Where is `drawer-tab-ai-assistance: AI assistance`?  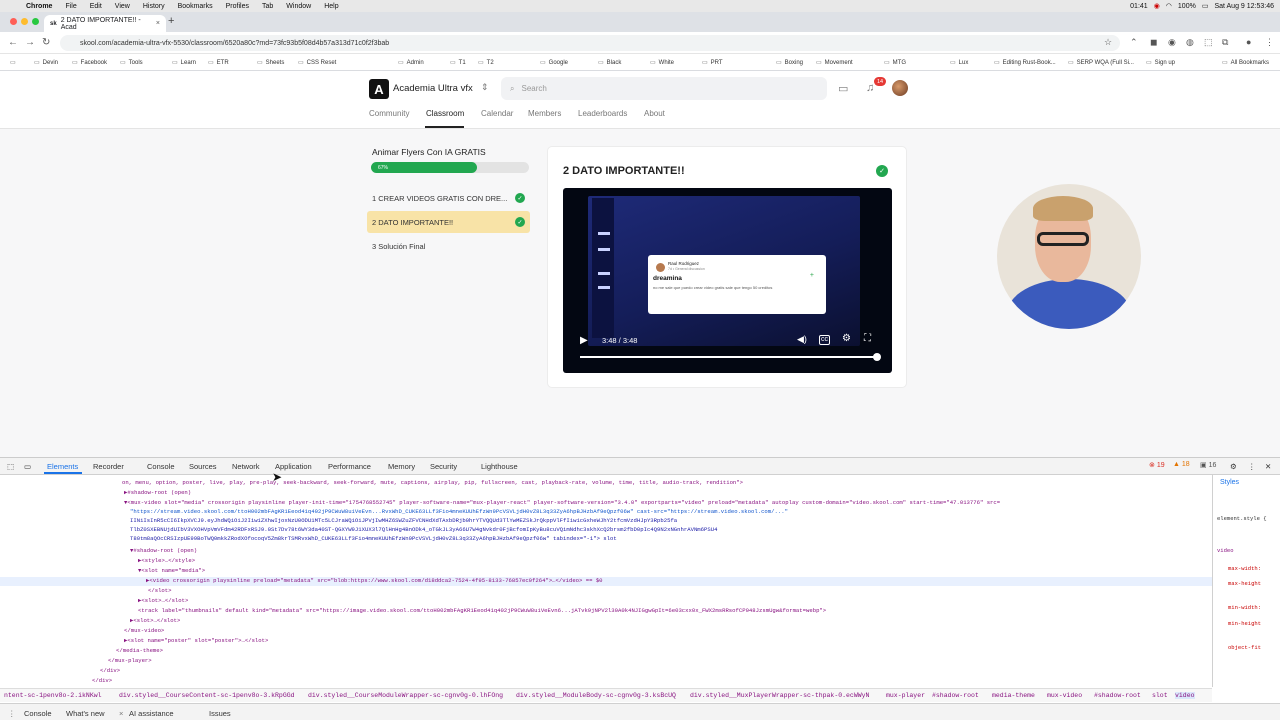 drawer-tab-ai-assistance: AI assistance is located at coordinates (151, 713).